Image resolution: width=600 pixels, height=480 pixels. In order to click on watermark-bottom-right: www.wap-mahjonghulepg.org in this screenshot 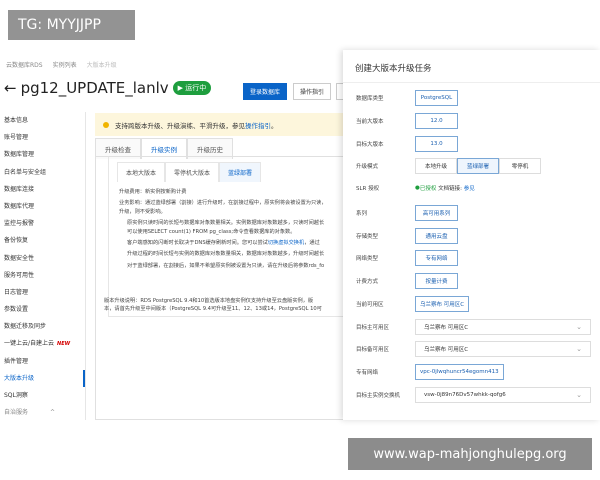, I will do `click(470, 454)`.